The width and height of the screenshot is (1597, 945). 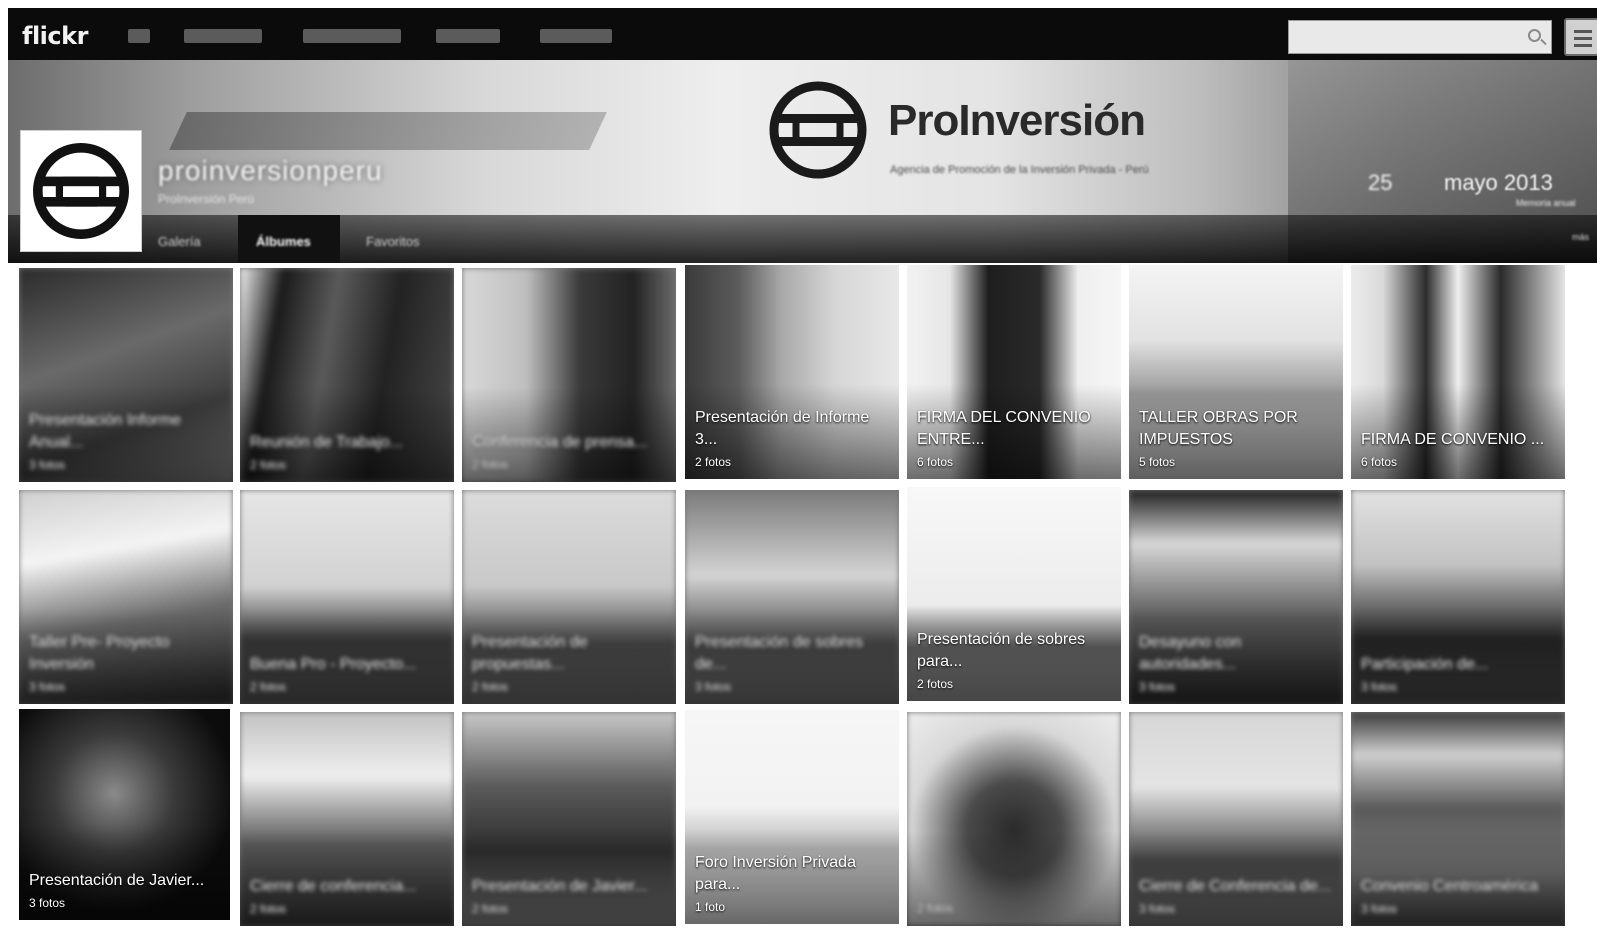 I want to click on search-input, so click(x=1420, y=37).